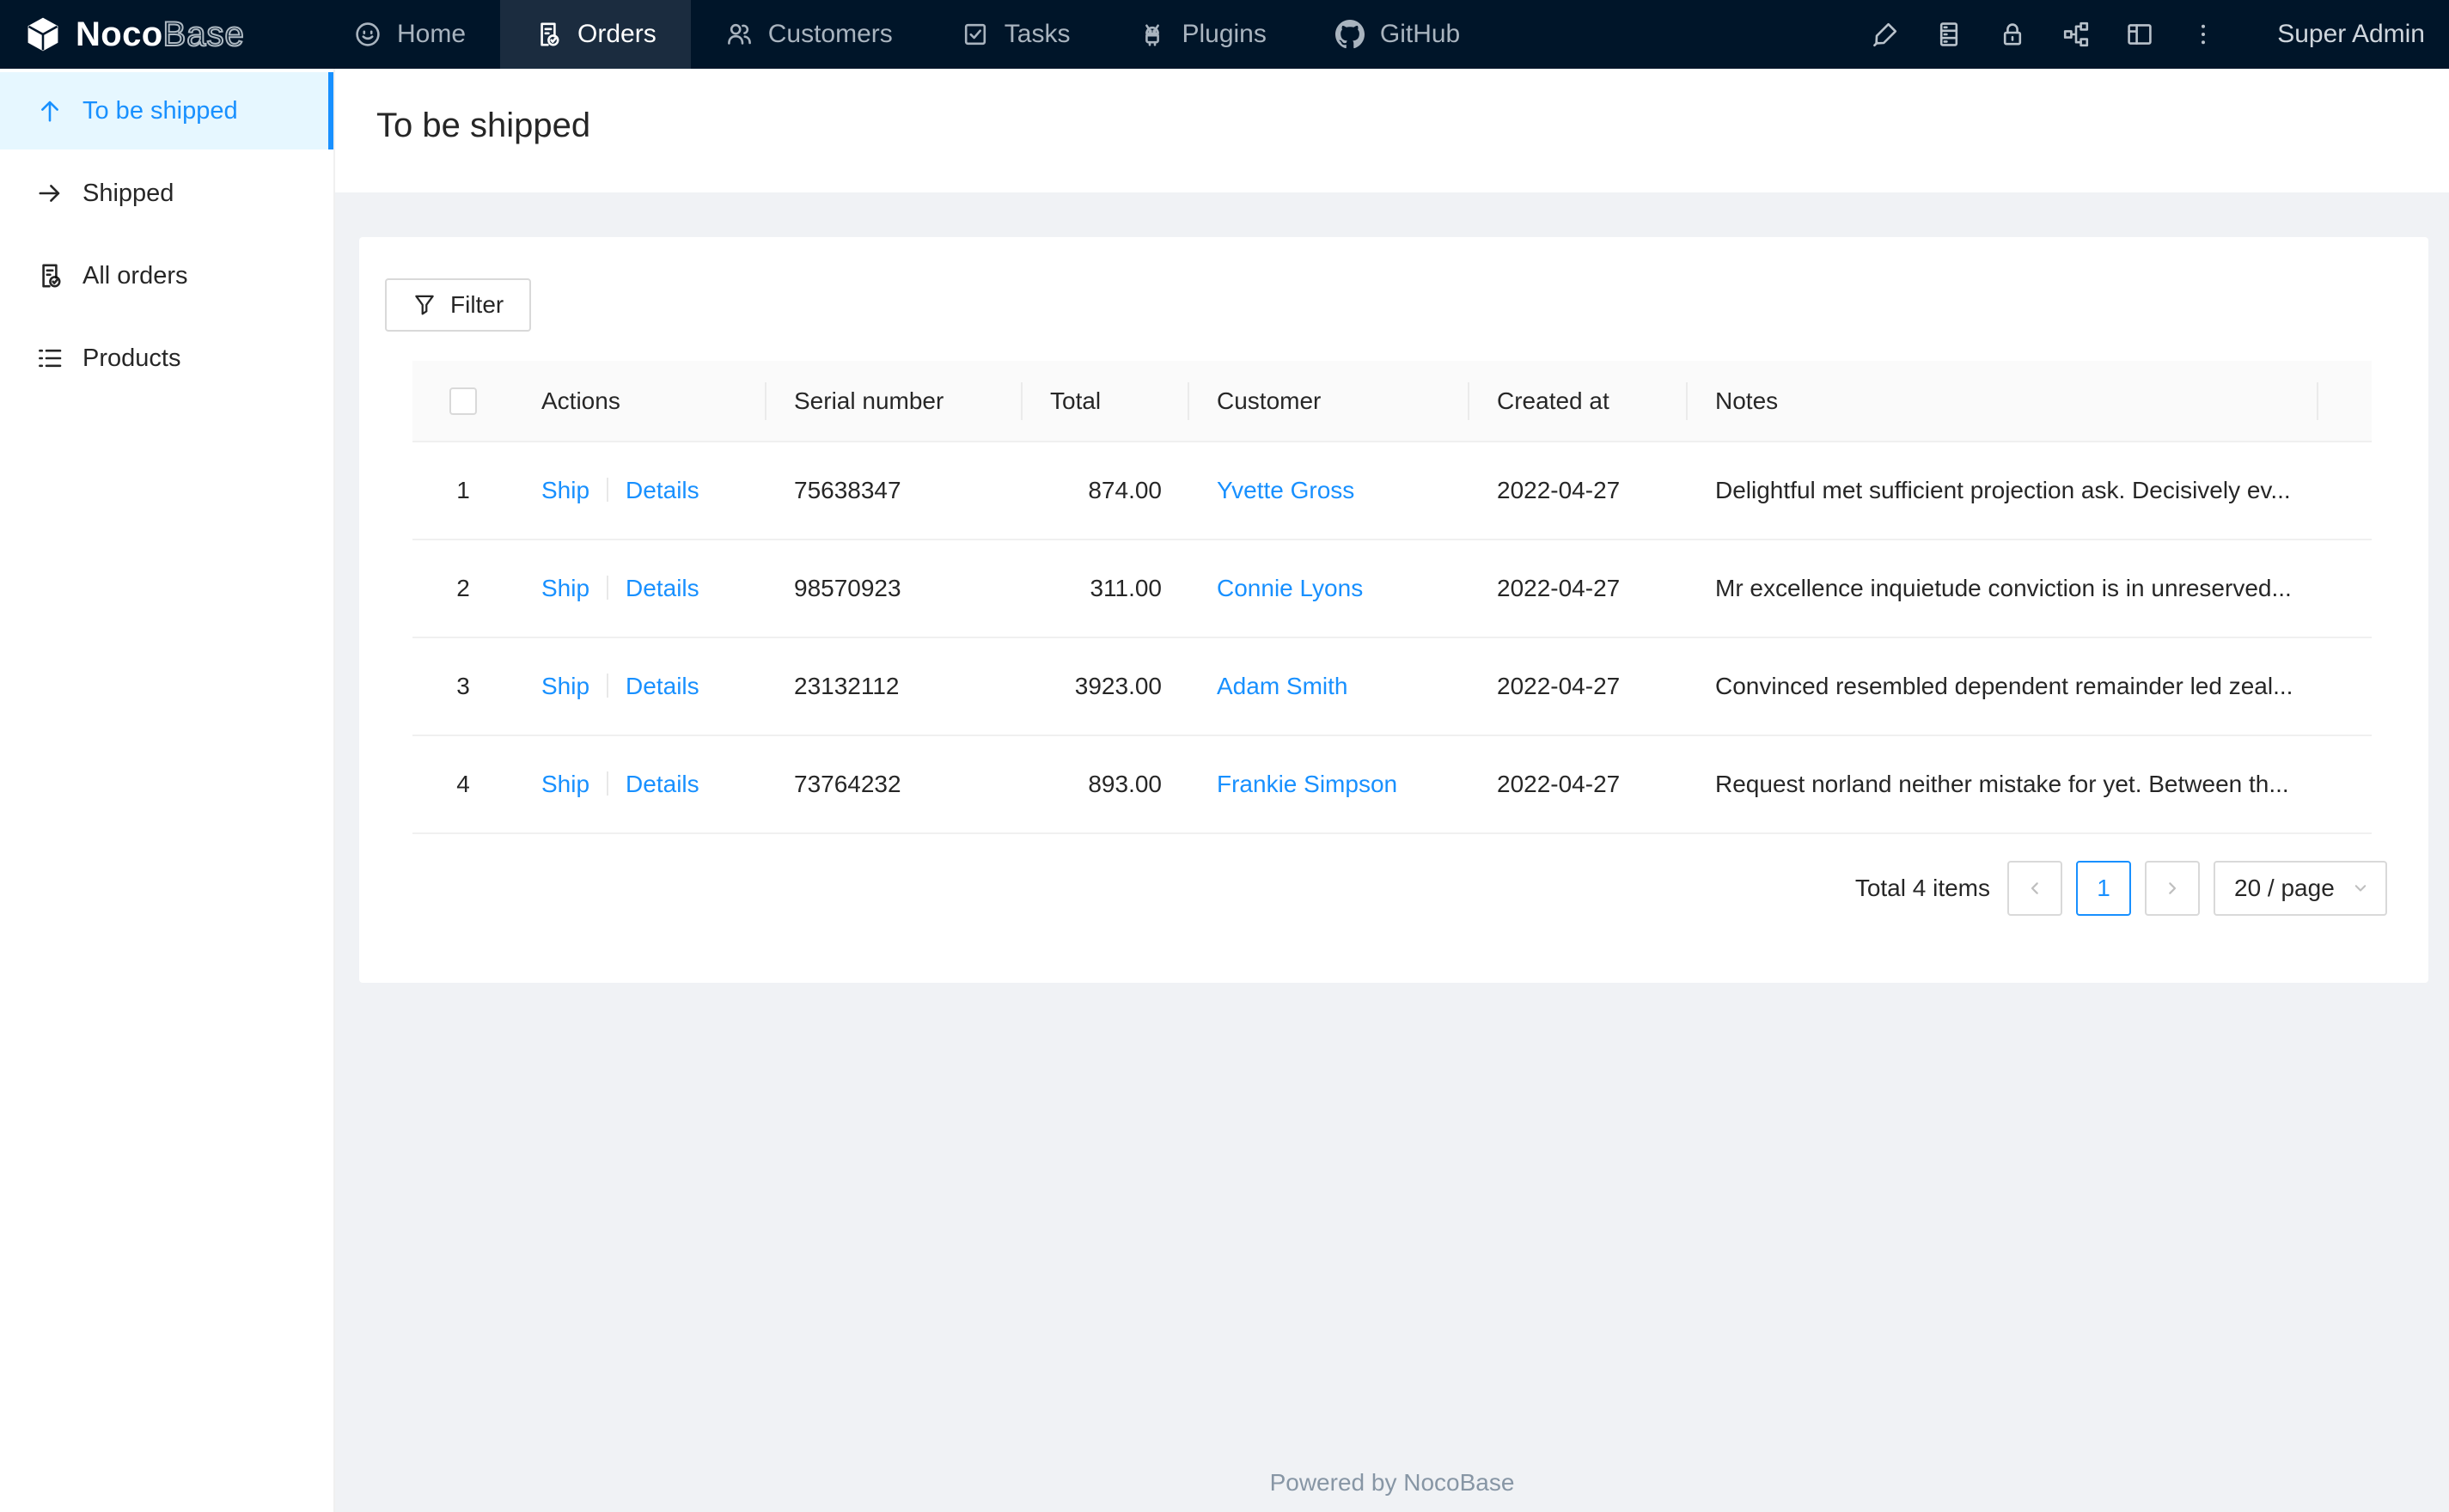  I want to click on chevron-left-icon, so click(2035, 889).